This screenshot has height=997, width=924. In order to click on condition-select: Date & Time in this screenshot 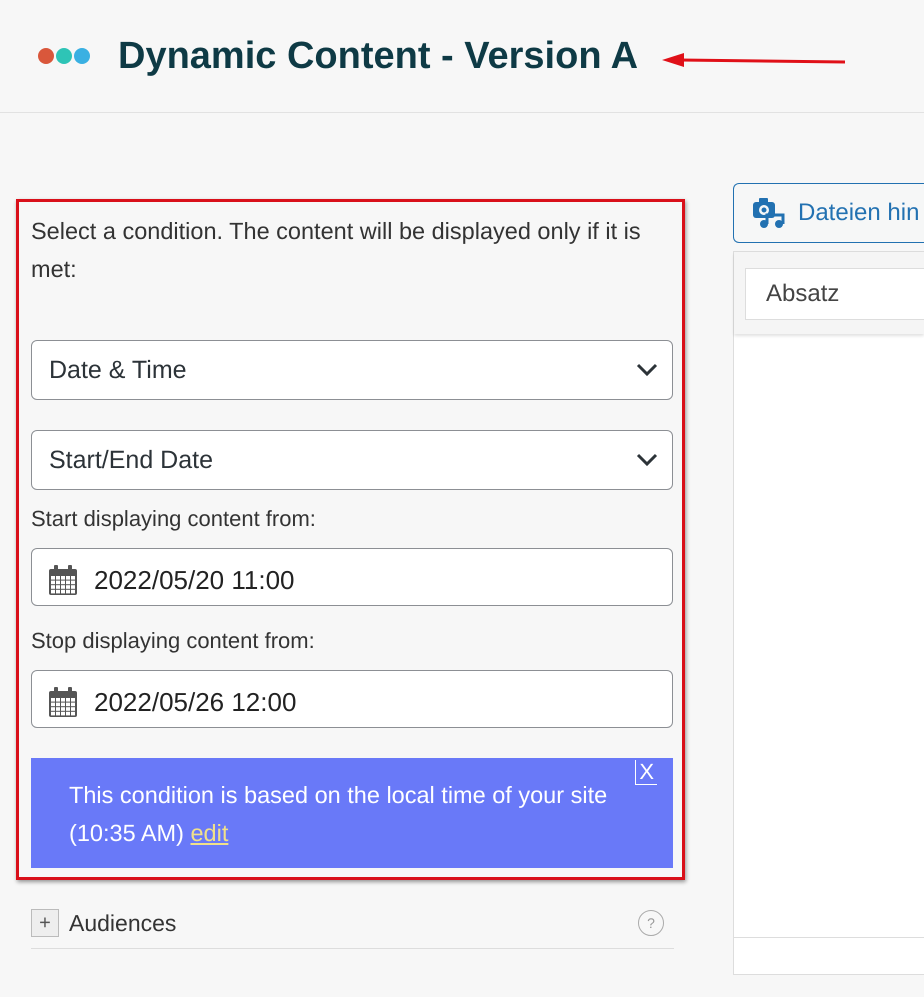, I will do `click(352, 370)`.